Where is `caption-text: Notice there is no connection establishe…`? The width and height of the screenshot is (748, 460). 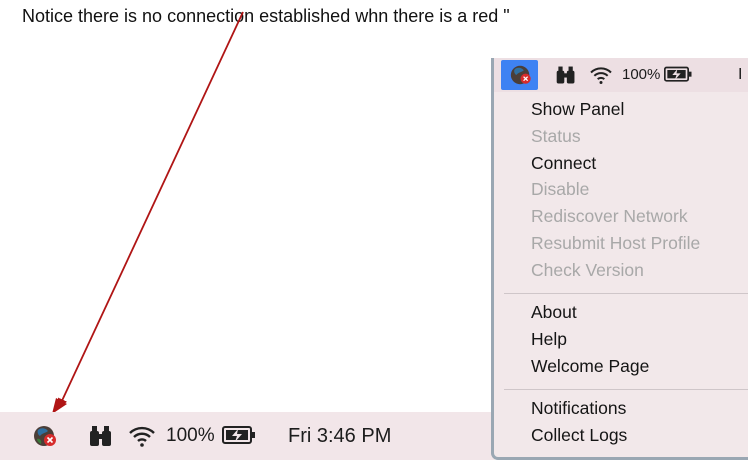
caption-text: Notice there is no connection establishe… is located at coordinates (266, 16).